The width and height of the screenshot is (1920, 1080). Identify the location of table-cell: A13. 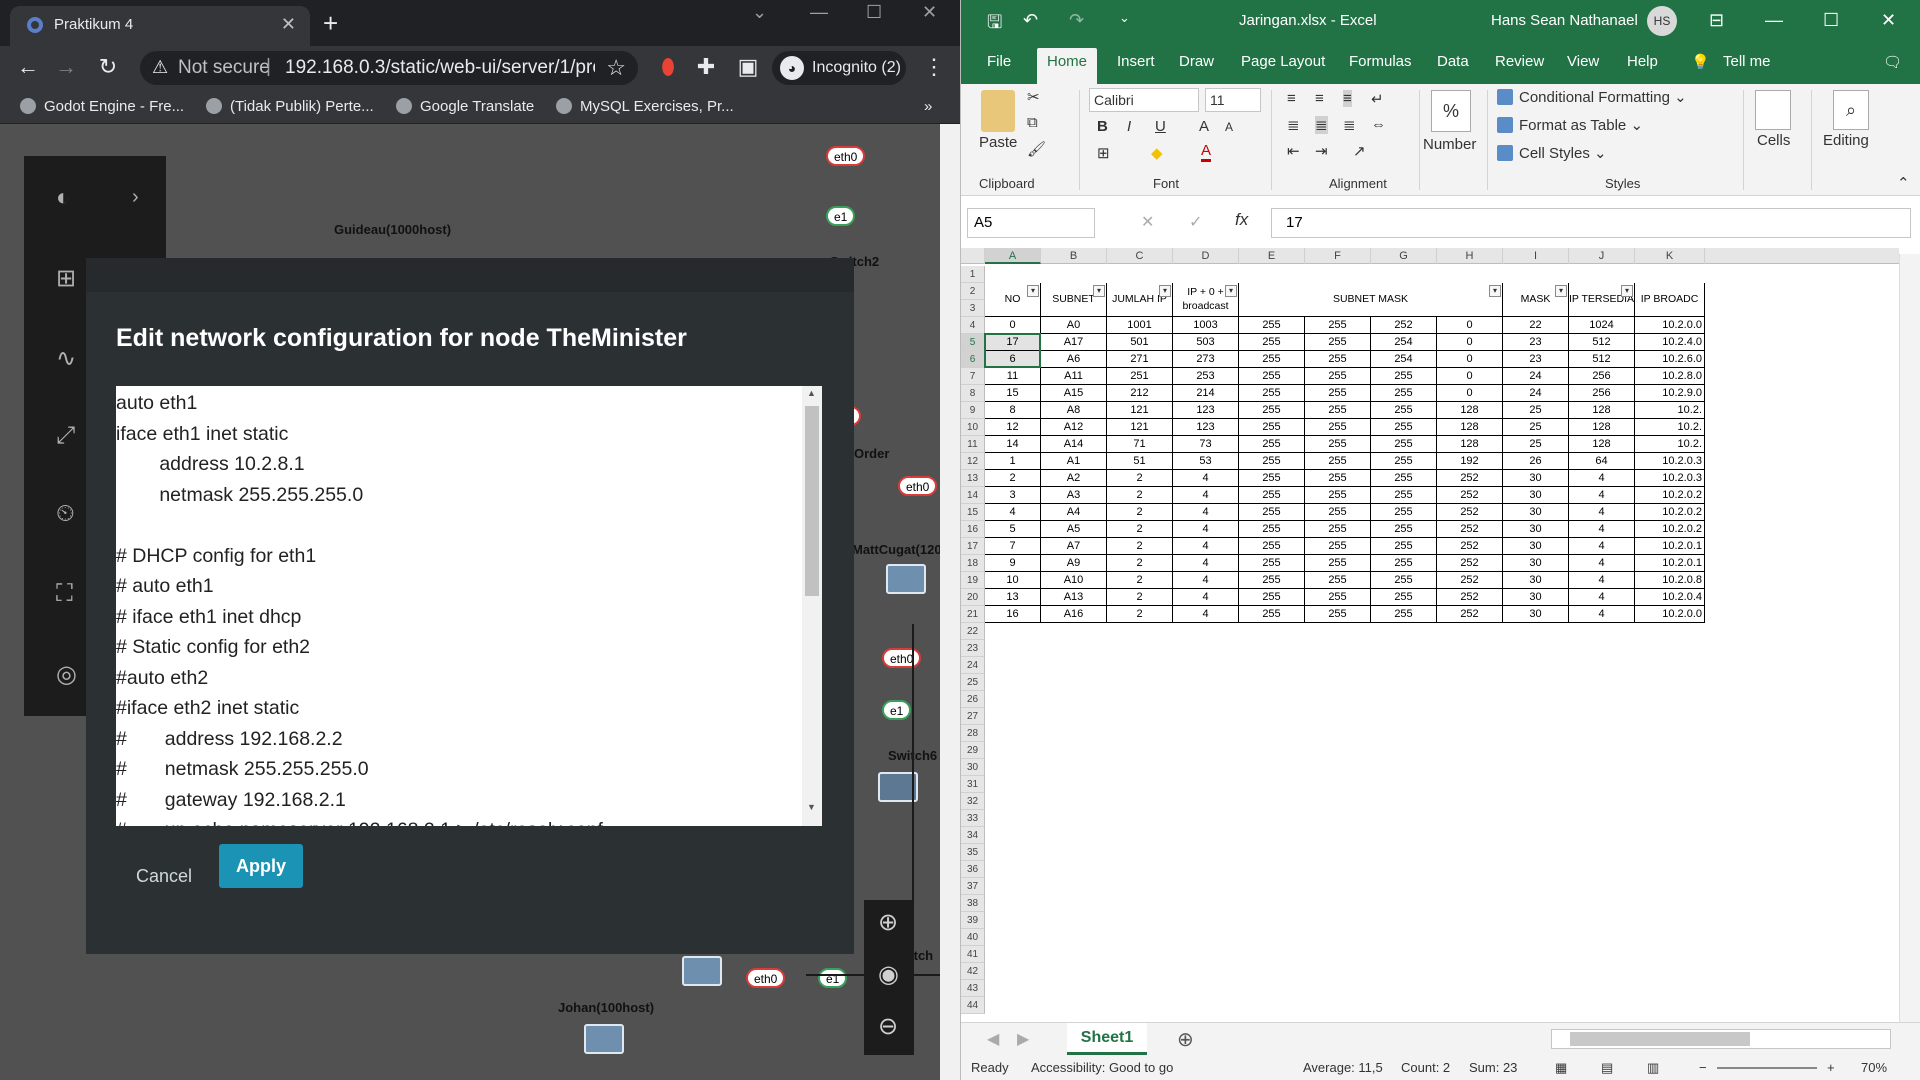
(1074, 597).